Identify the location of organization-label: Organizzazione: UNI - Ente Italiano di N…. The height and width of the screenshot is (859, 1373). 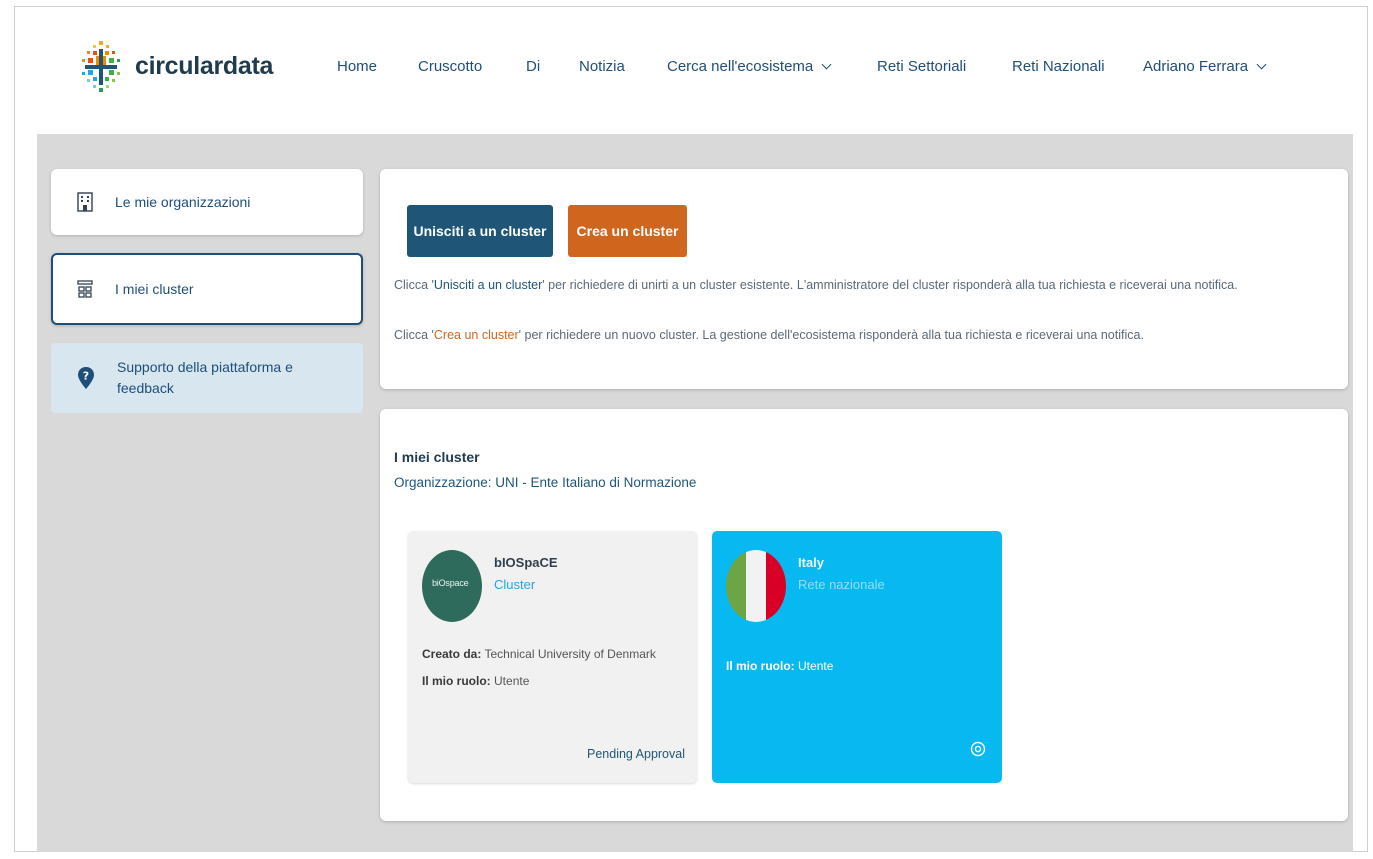
(545, 482).